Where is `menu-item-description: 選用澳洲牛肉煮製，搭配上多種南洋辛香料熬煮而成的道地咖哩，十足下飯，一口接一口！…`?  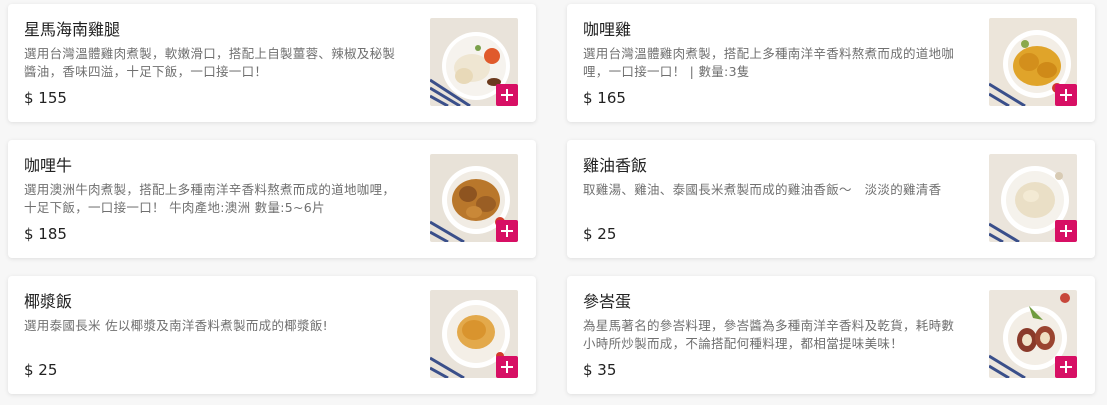
menu-item-description: 選用澳洲牛肉煮製，搭配上多種南洋辛香料熬煮而成的道地咖哩，十足下飯，一口接一口！… is located at coordinates (210, 198).